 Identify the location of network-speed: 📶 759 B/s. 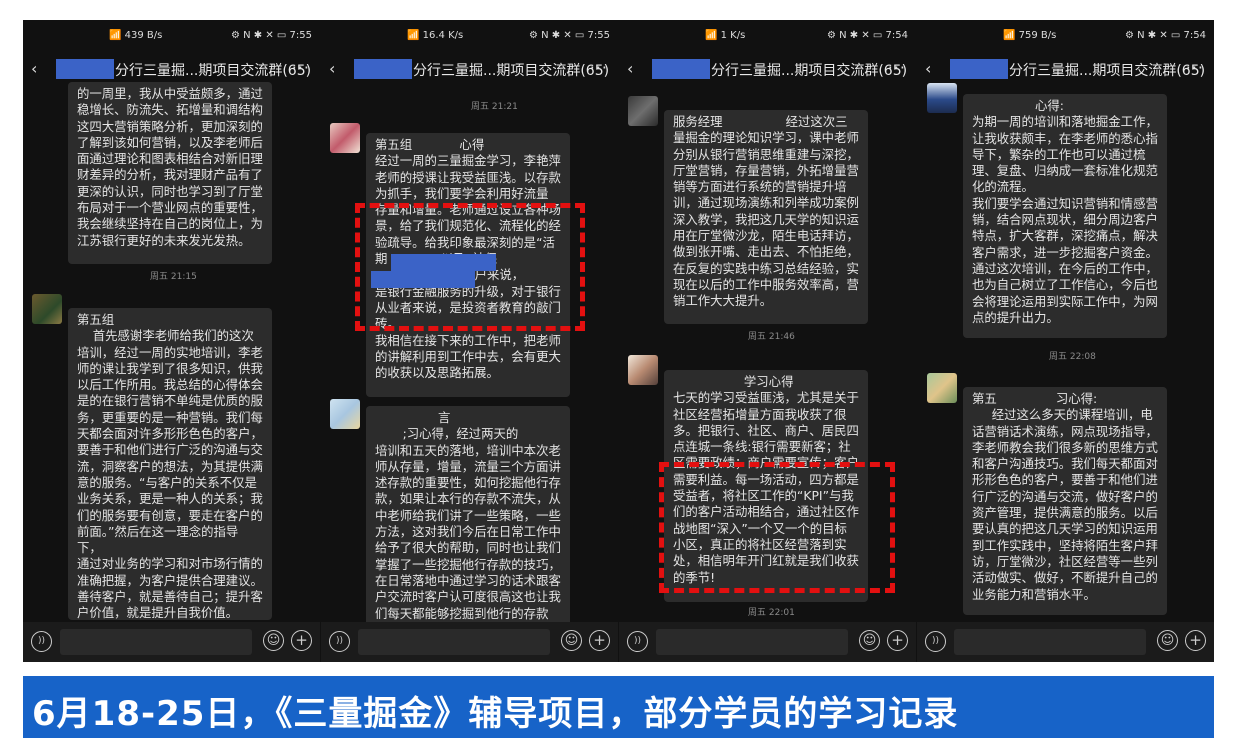
(1030, 35).